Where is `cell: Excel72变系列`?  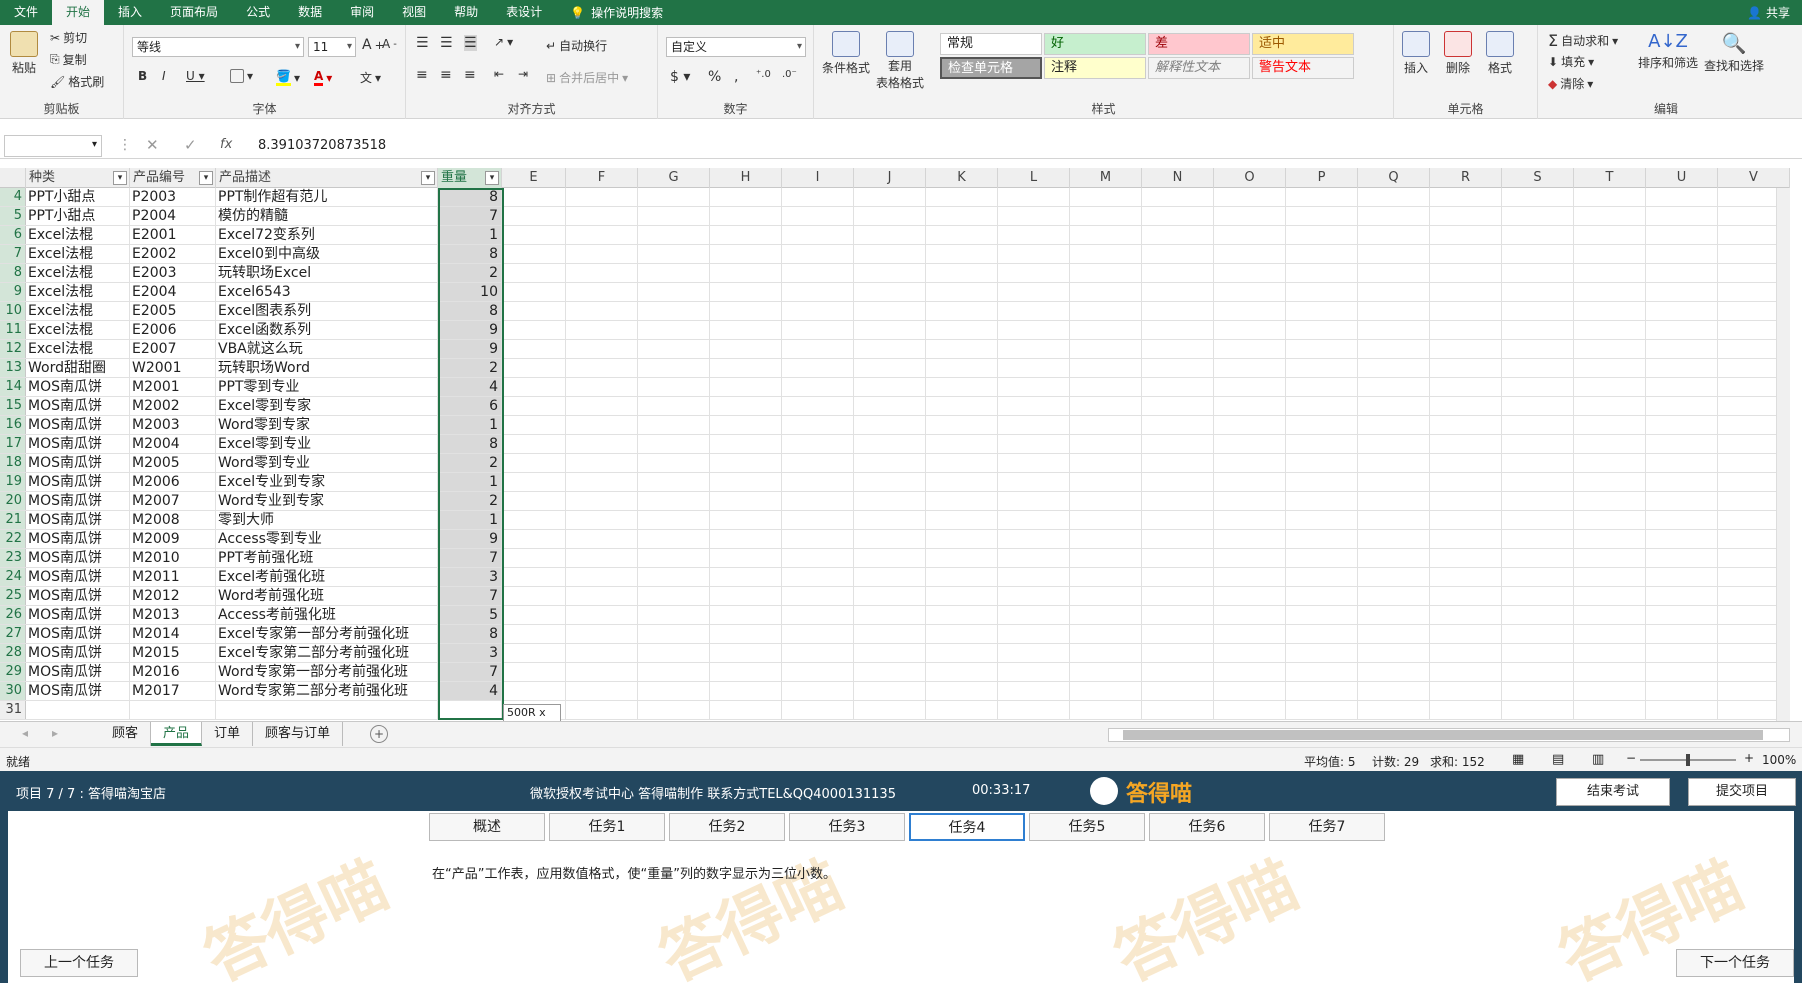
cell: Excel72变系列 is located at coordinates (327, 235).